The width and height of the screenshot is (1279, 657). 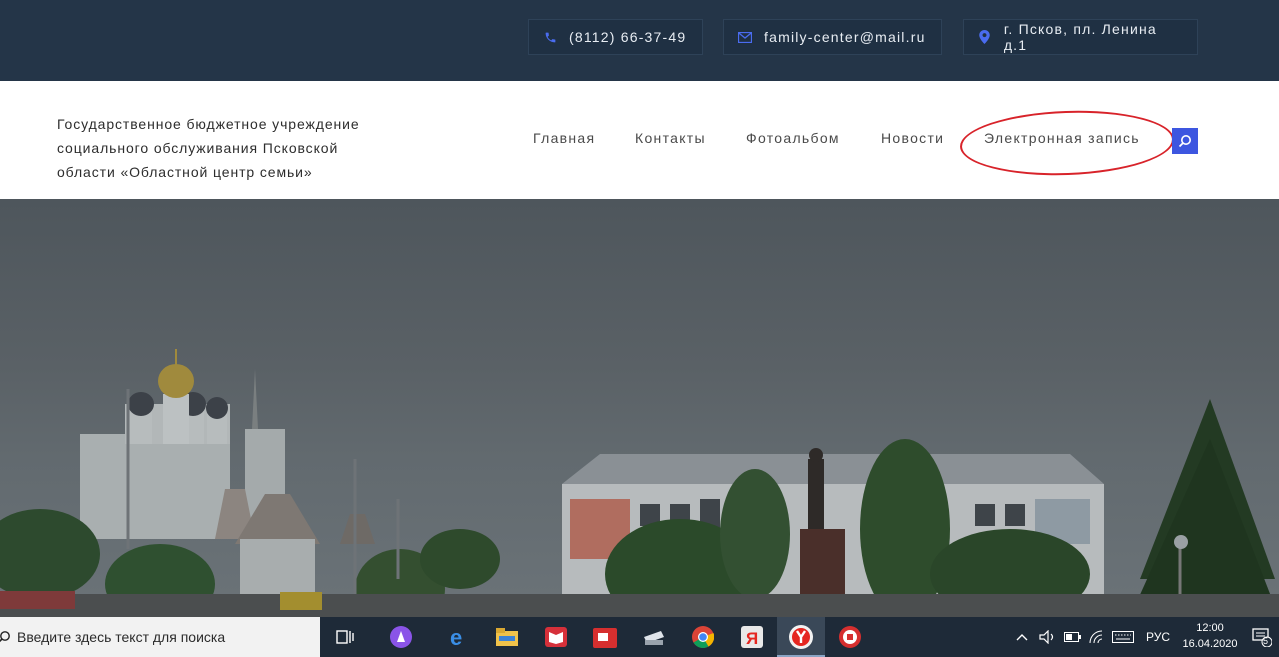 What do you see at coordinates (1210, 636) in the screenshot?
I see `system-clock: 12:00 16.04.2020` at bounding box center [1210, 636].